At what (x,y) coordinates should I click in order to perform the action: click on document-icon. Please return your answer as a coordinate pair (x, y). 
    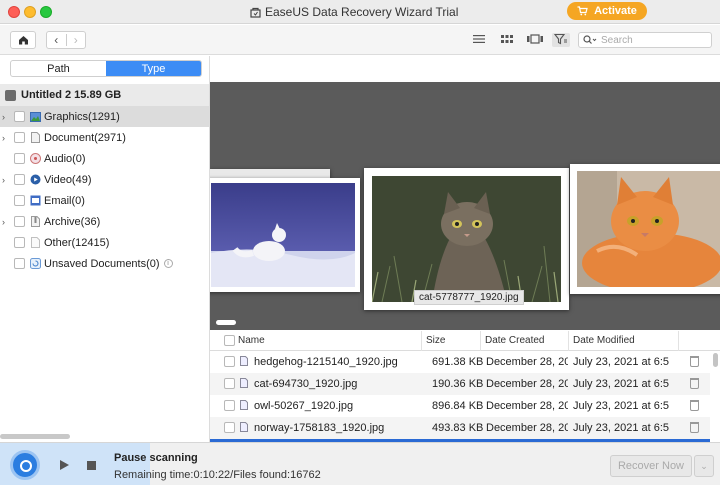
    Looking at the image, I should click on (35, 137).